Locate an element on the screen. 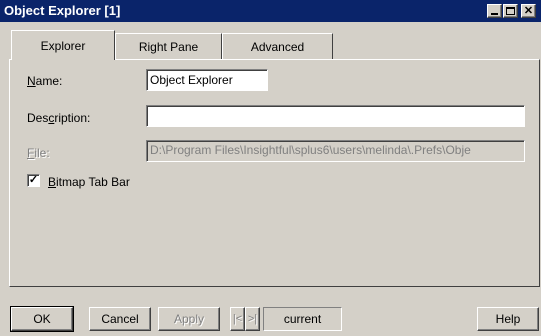 This screenshot has height=336, width=541. minimize-icon is located at coordinates (494, 14).